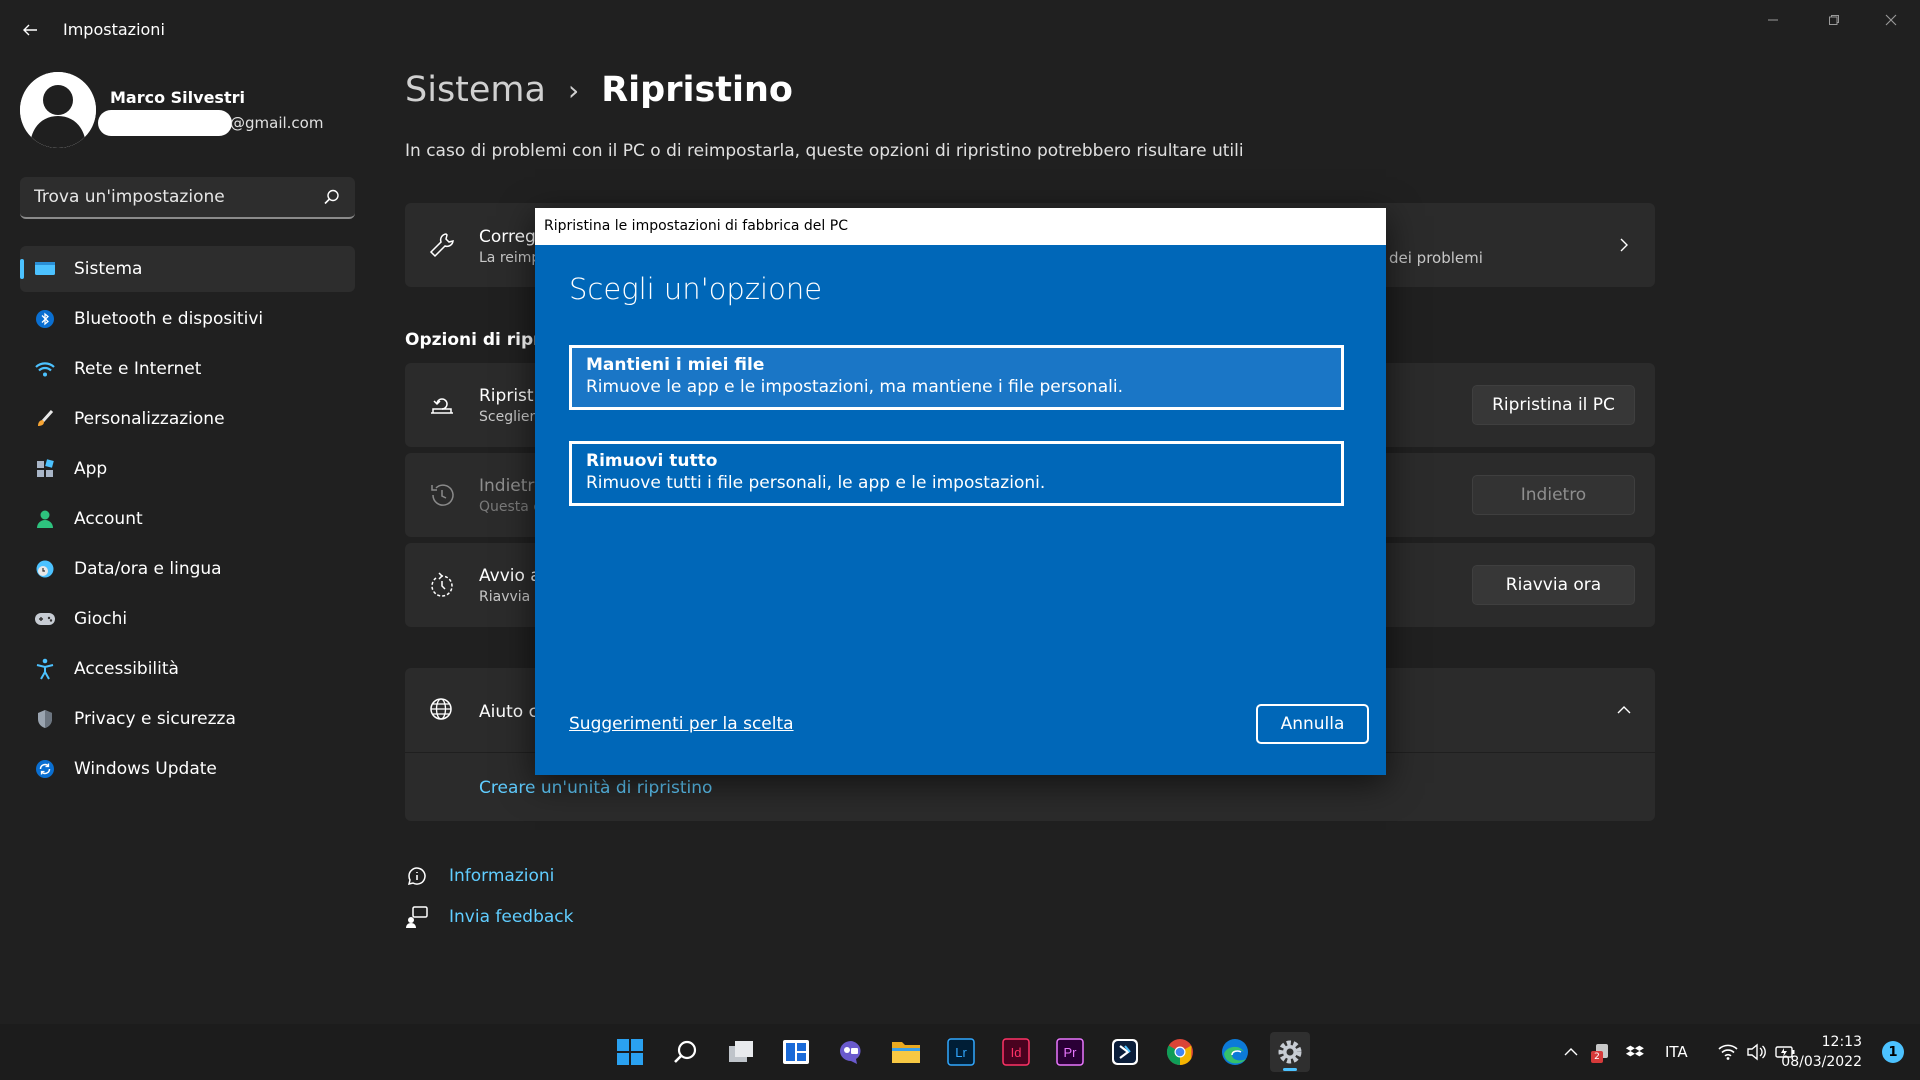  Describe the element at coordinates (595, 788) in the screenshot. I see `recovery-drive-link: Creare un'unità di ripristino` at that location.